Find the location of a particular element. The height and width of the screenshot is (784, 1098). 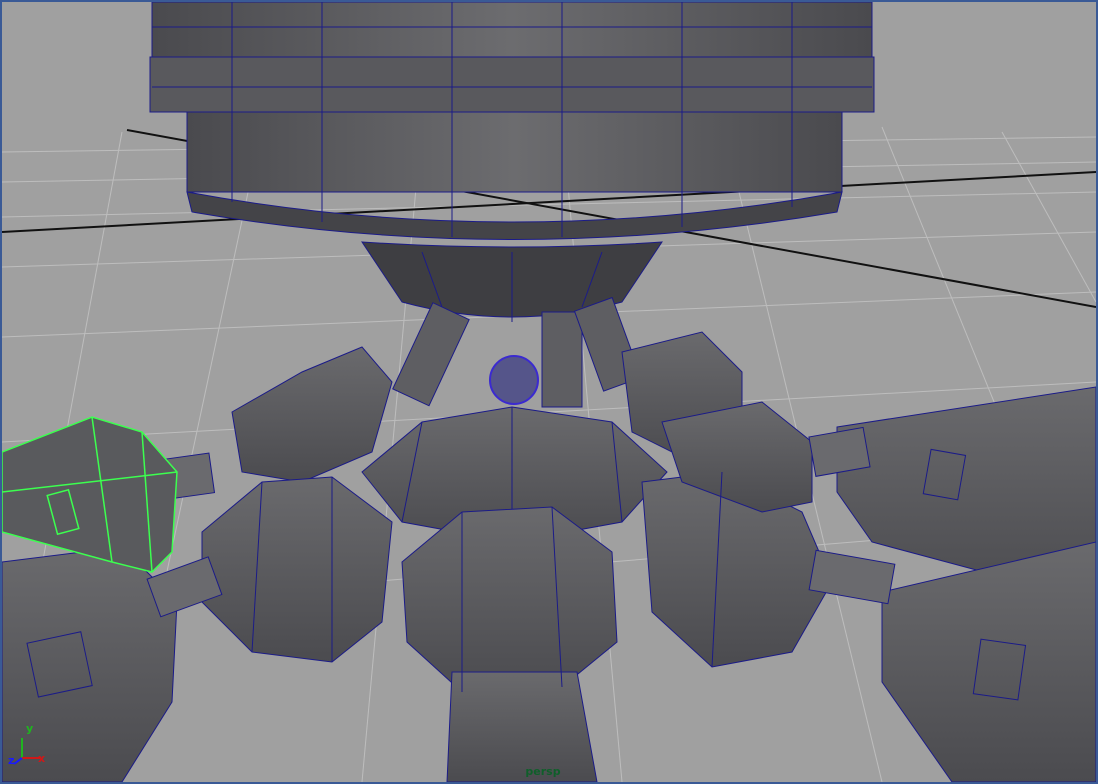

center-sphere is located at coordinates (514, 380).